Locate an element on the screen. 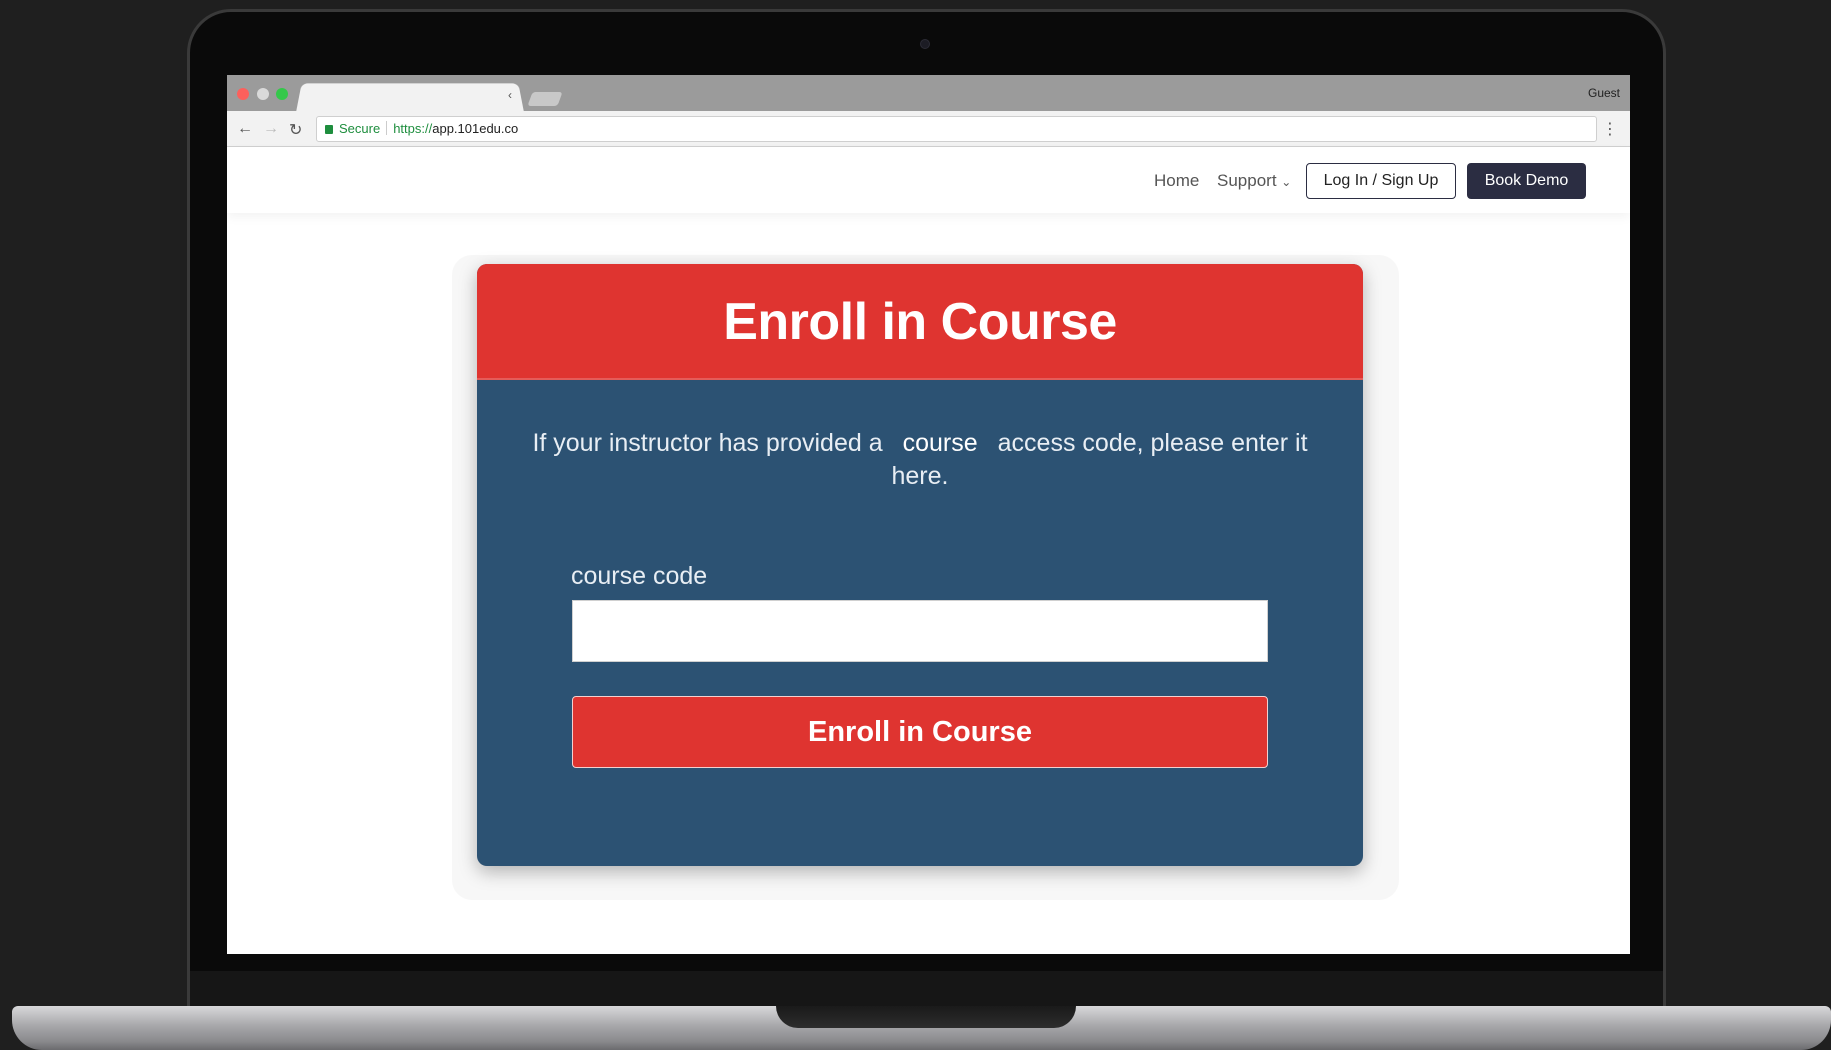 Image resolution: width=1831 pixels, height=1050 pixels. card-title: Enroll in Course is located at coordinates (920, 322).